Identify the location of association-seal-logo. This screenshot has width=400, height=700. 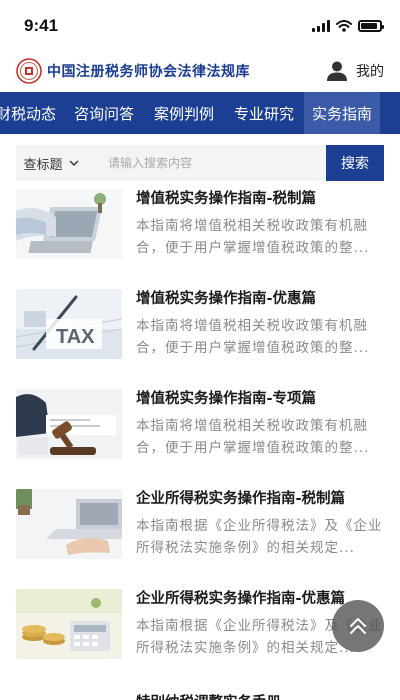
(29, 71).